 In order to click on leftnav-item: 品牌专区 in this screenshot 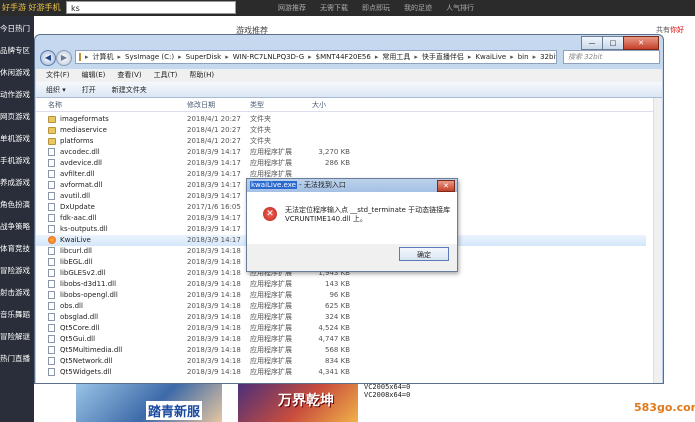, I will do `click(17, 50)`.